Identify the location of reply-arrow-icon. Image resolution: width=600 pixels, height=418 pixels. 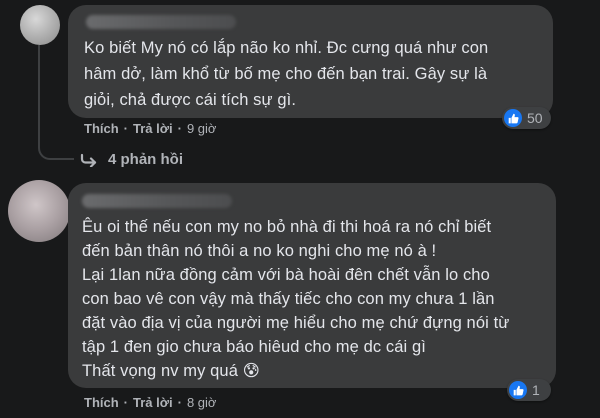
(88, 160).